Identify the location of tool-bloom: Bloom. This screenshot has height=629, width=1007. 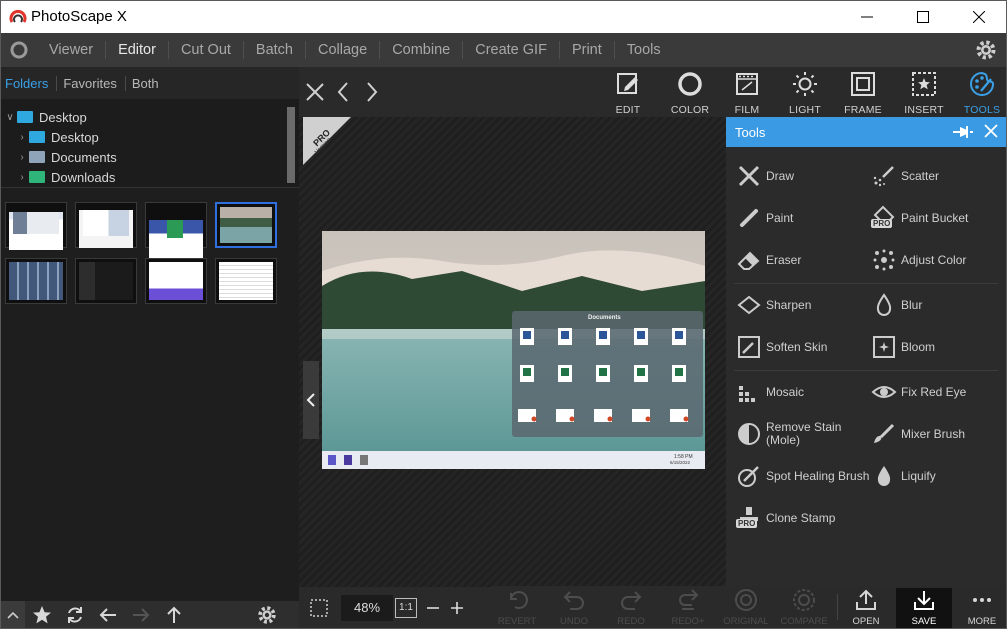
(903, 347).